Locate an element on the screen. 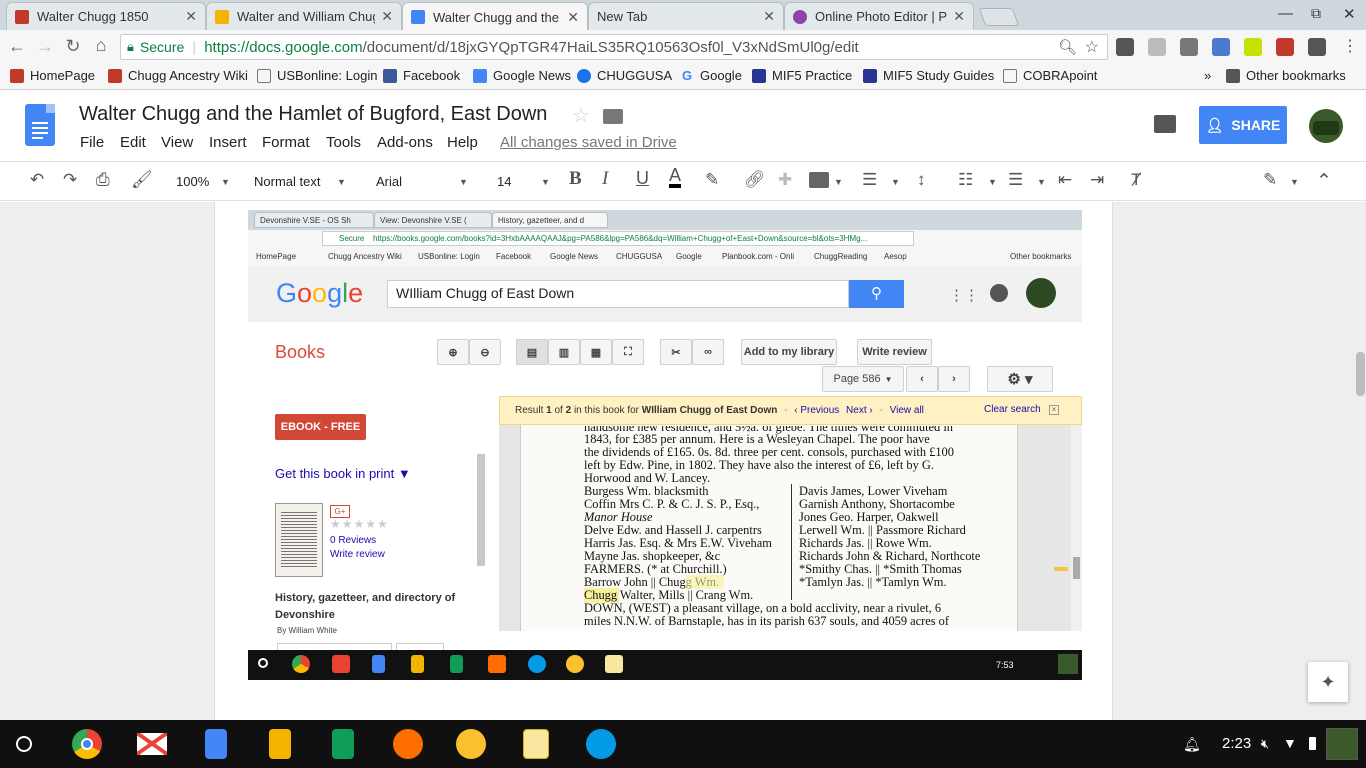  forward-icon: → is located at coordinates (45, 46).